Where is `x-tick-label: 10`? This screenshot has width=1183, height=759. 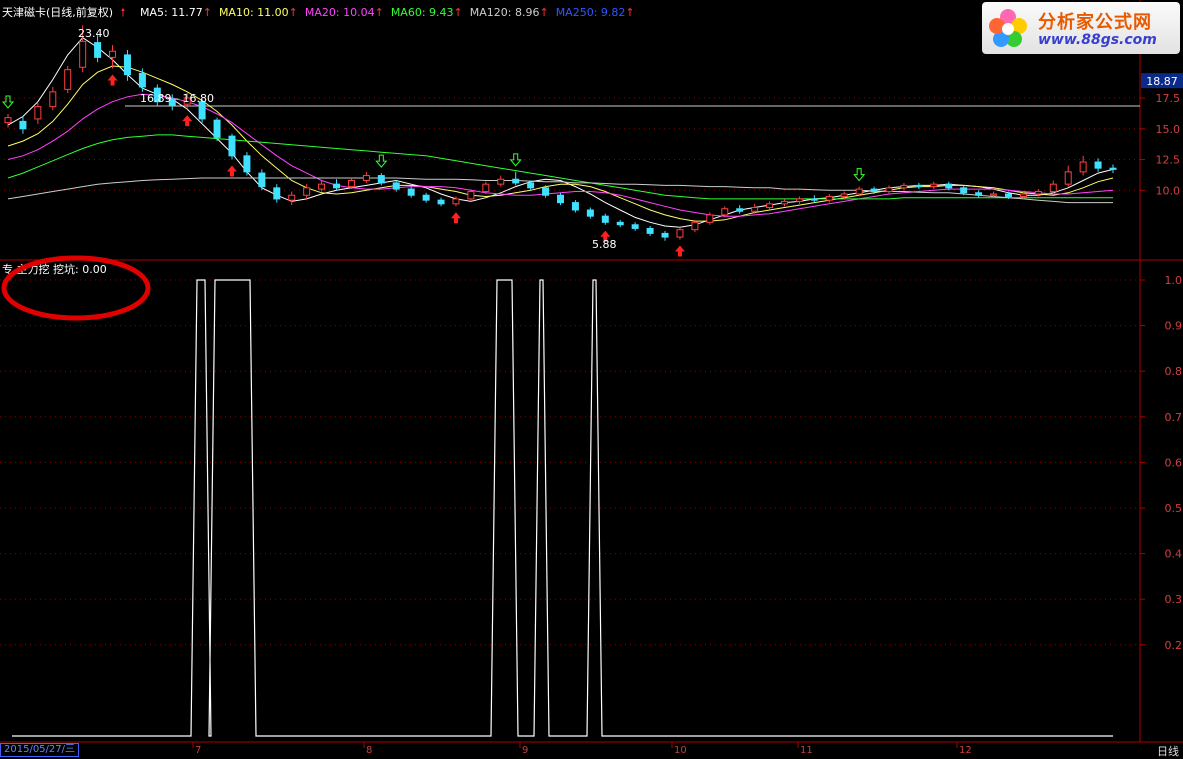 x-tick-label: 10 is located at coordinates (680, 750).